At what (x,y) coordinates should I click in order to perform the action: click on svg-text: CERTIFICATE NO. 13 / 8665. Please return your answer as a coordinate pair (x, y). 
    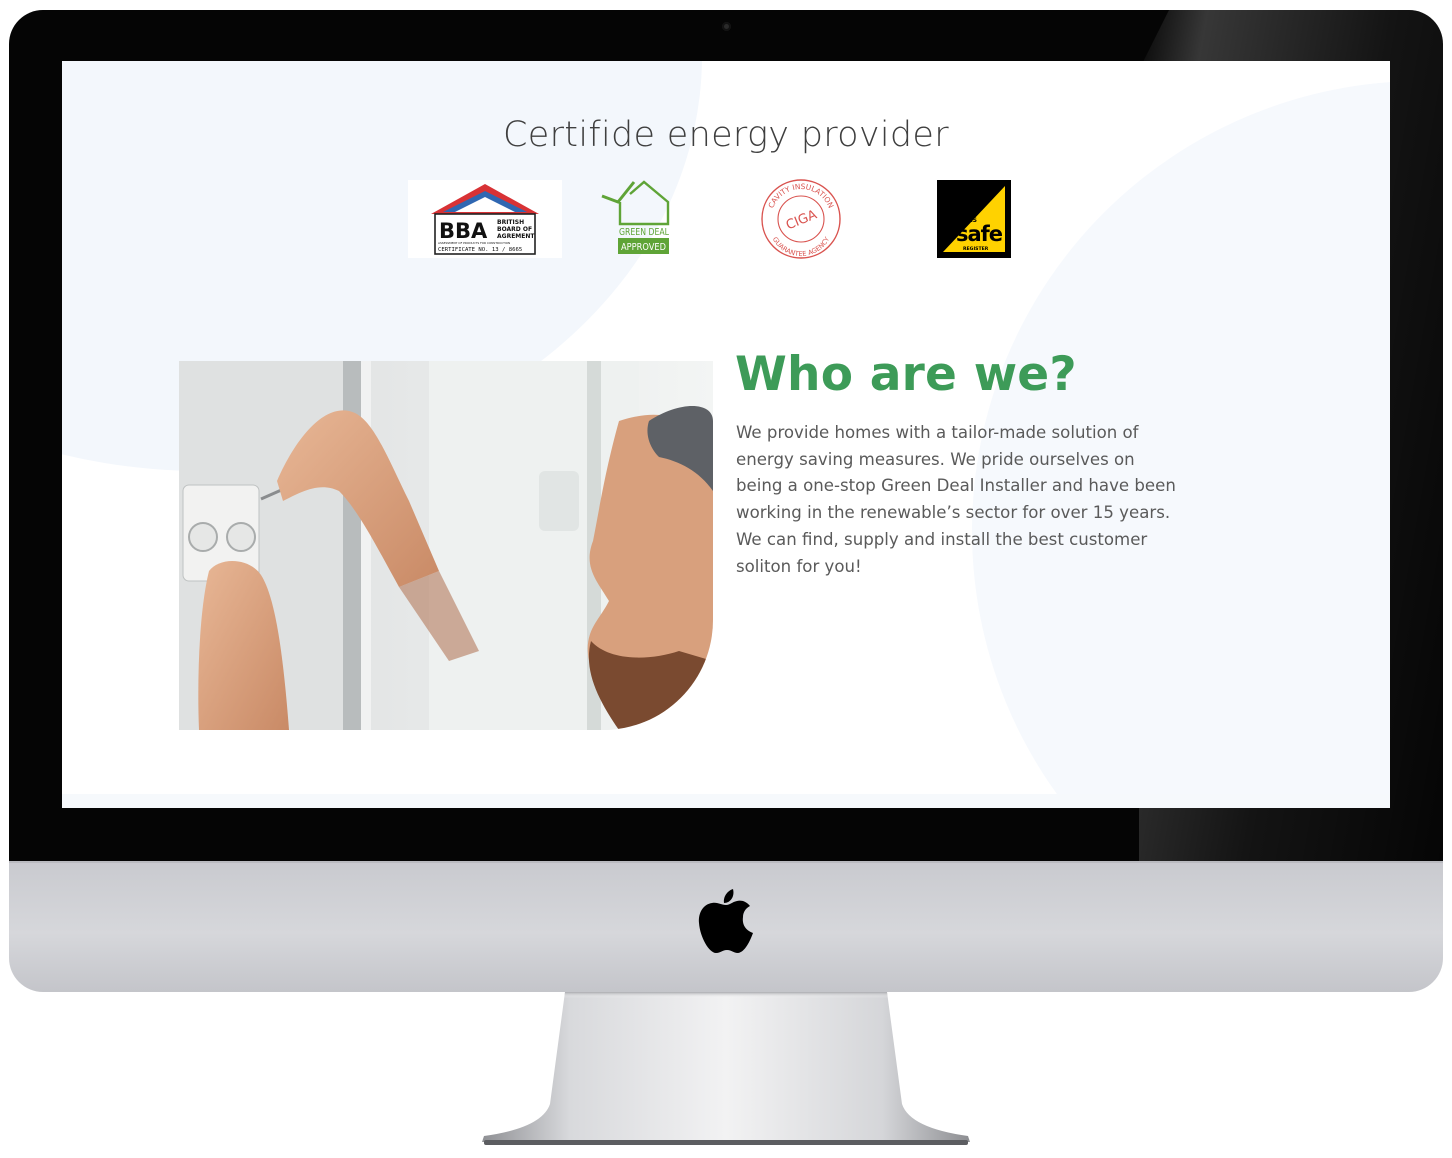
    Looking at the image, I should click on (480, 250).